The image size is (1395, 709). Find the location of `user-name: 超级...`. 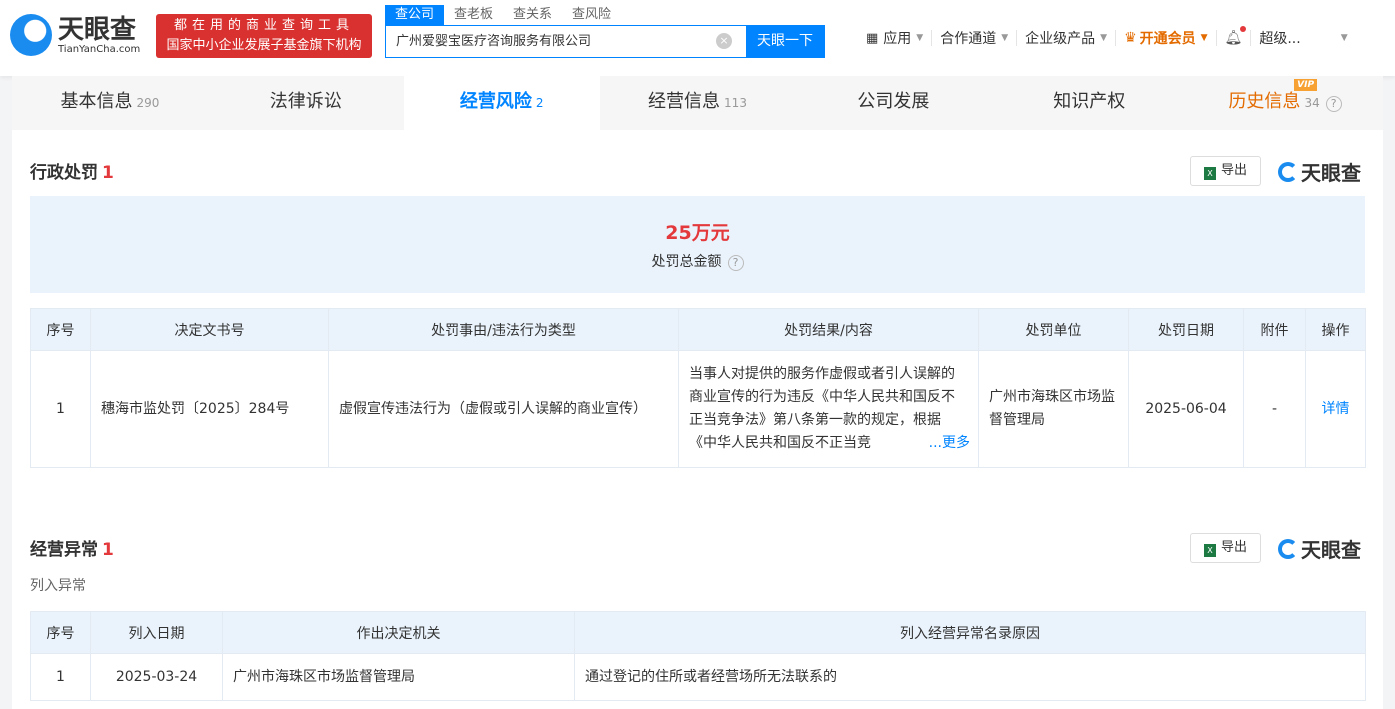

user-name: 超级... is located at coordinates (1280, 39).